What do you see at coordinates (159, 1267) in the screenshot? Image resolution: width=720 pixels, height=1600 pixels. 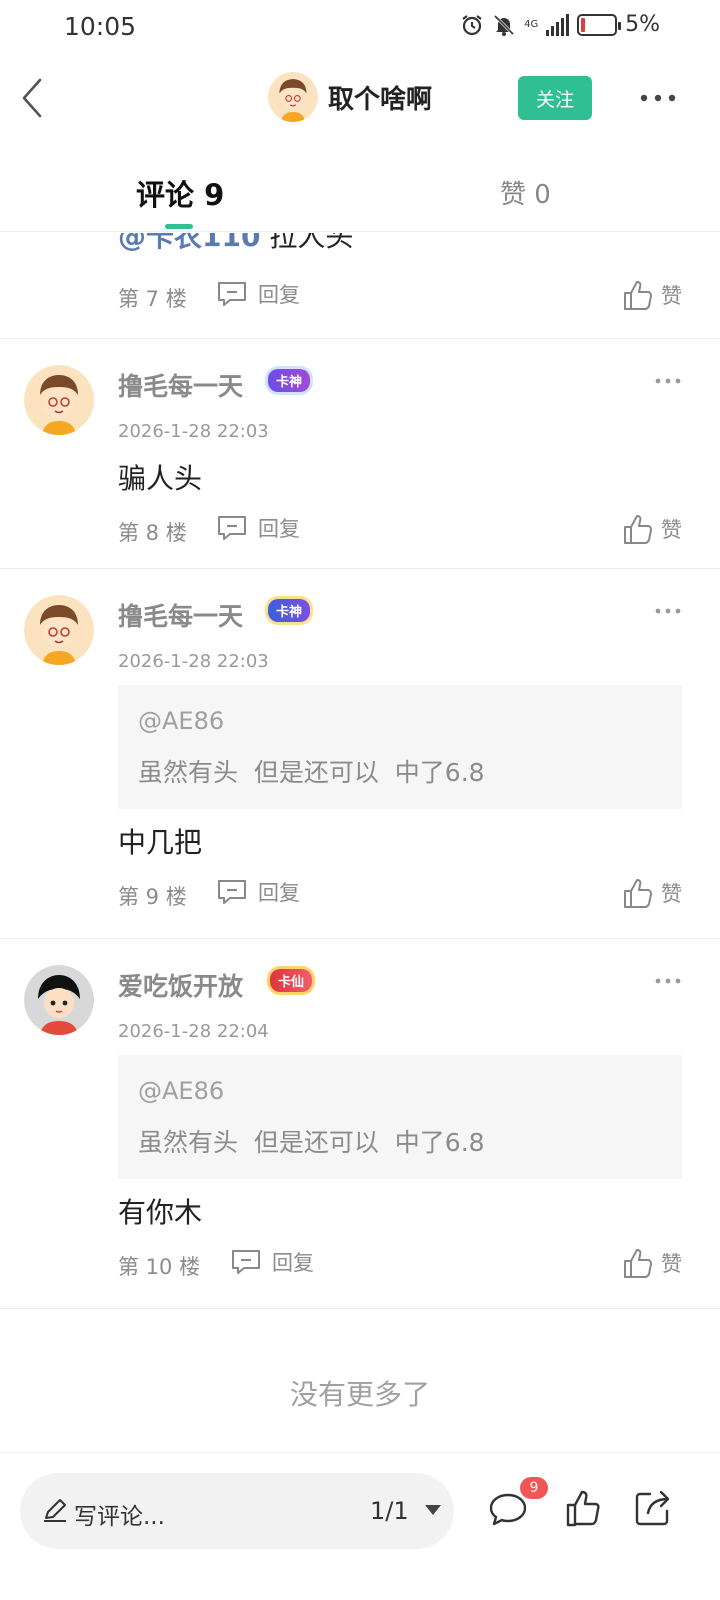 I see `floor-label: 第 10 楼` at bounding box center [159, 1267].